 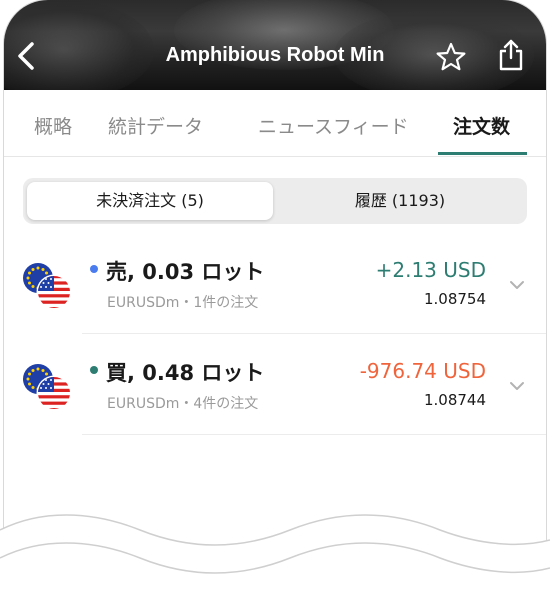 What do you see at coordinates (454, 400) in the screenshot?
I see `order-price: 1.08744` at bounding box center [454, 400].